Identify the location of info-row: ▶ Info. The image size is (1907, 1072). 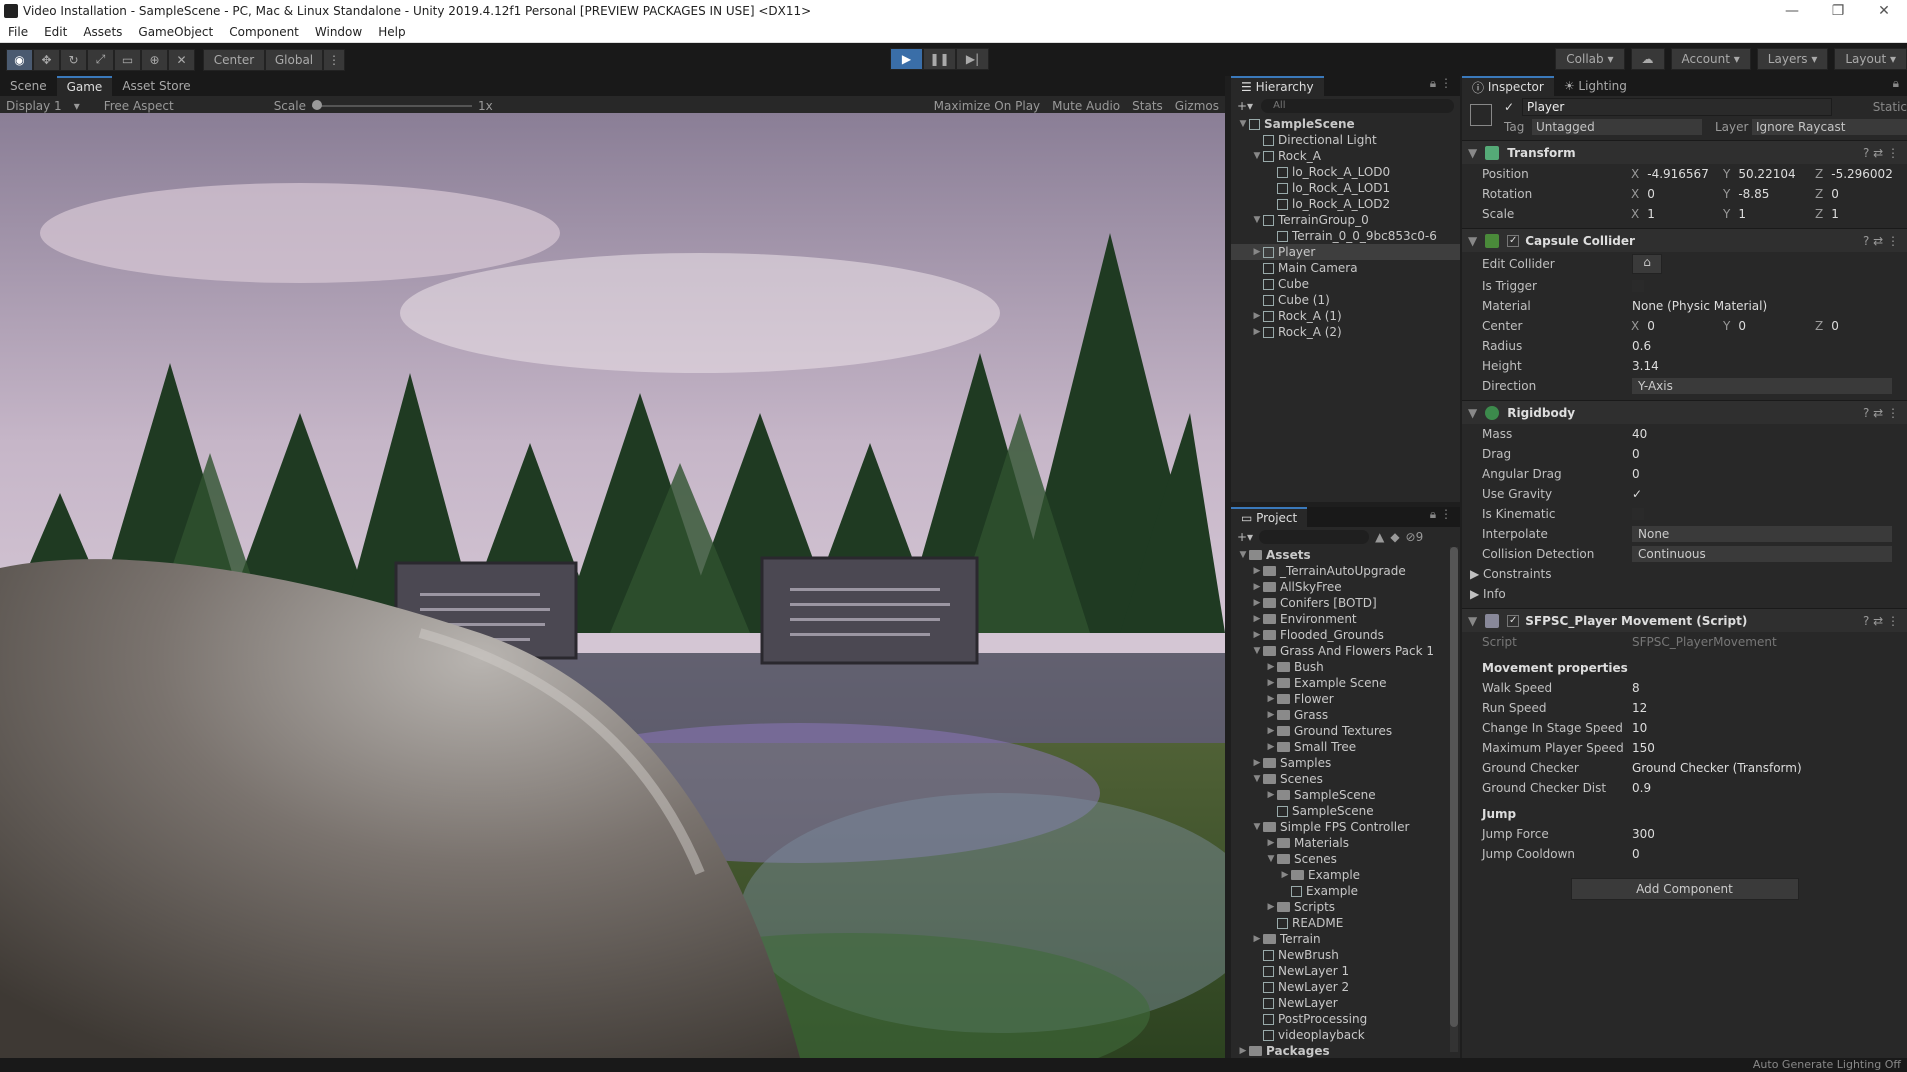
(1684, 594).